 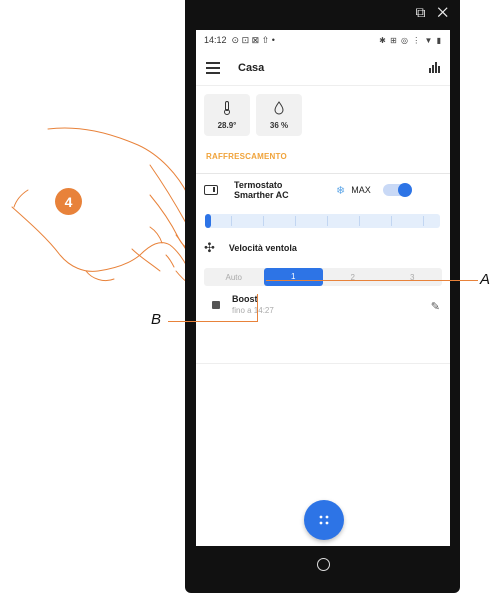 What do you see at coordinates (404, 190) in the screenshot?
I see `toggle-knob` at bounding box center [404, 190].